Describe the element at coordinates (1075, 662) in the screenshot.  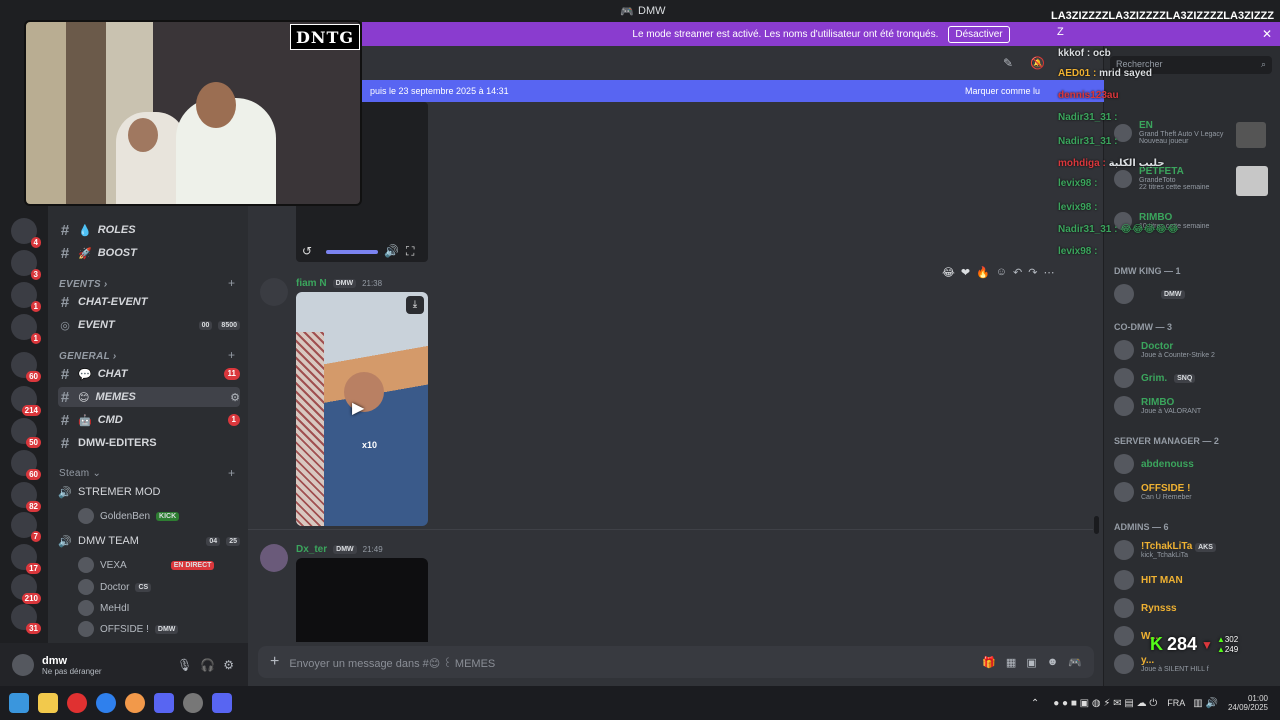
I see `apps-icon: 🎮` at that location.